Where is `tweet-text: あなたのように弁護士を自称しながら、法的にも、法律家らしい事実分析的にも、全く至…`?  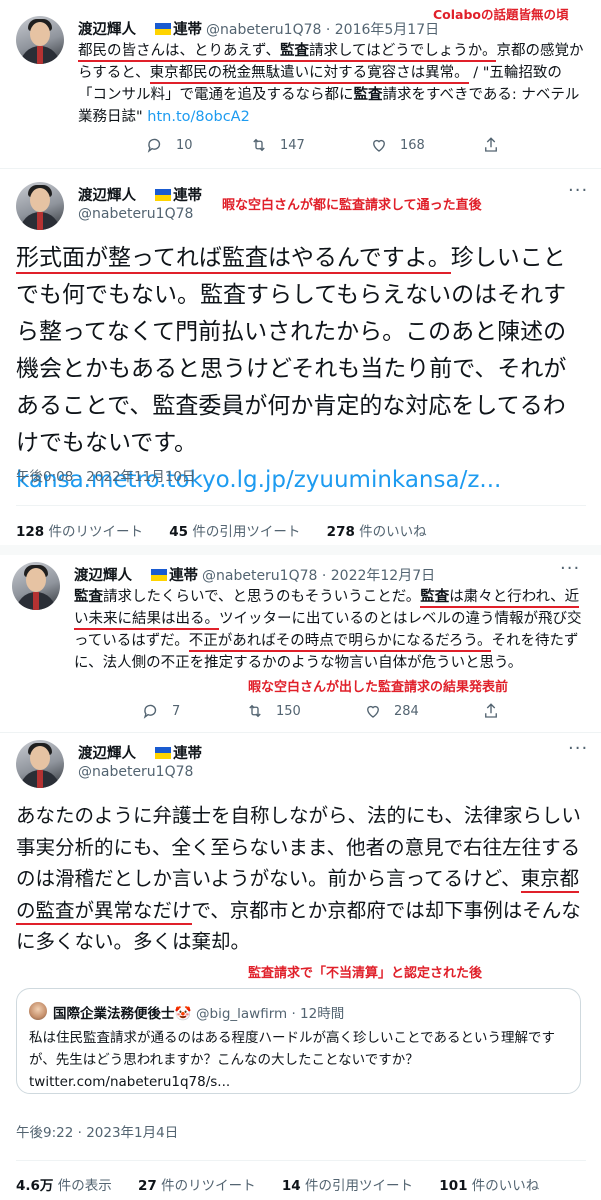
tweet-text: あなたのように弁護士を自称しながら、法的にも、法律家らしい事実分析的にも、全く至… is located at coordinates (298, 878).